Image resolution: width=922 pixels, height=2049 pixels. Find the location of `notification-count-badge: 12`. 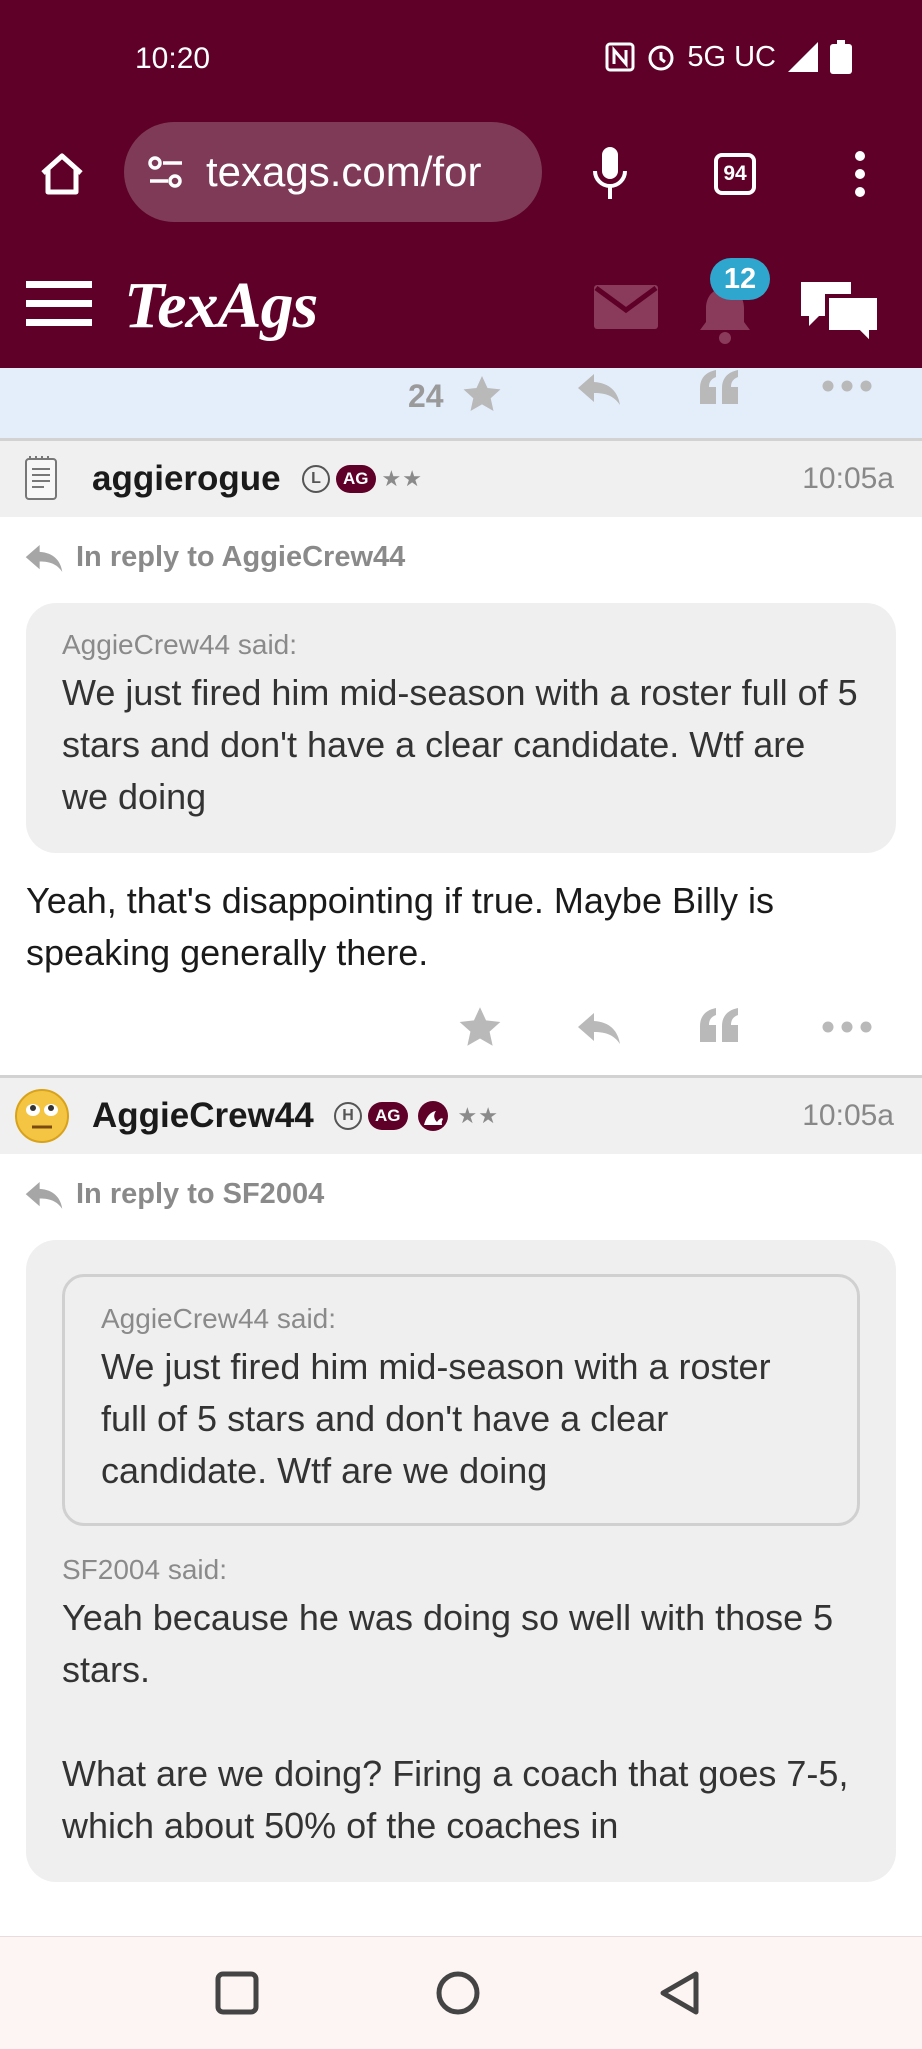

notification-count-badge: 12 is located at coordinates (740, 279).